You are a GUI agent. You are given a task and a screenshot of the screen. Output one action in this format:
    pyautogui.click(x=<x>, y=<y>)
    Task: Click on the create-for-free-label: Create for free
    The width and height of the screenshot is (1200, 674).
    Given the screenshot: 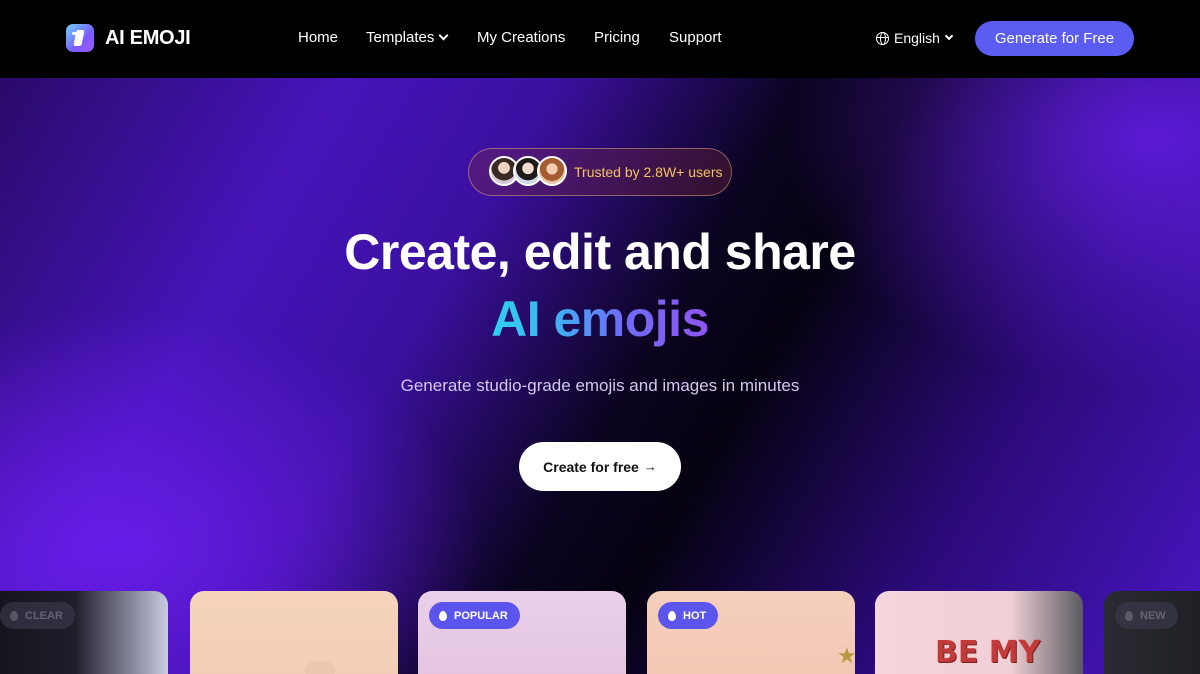 What is the action you would take?
    pyautogui.click(x=591, y=466)
    